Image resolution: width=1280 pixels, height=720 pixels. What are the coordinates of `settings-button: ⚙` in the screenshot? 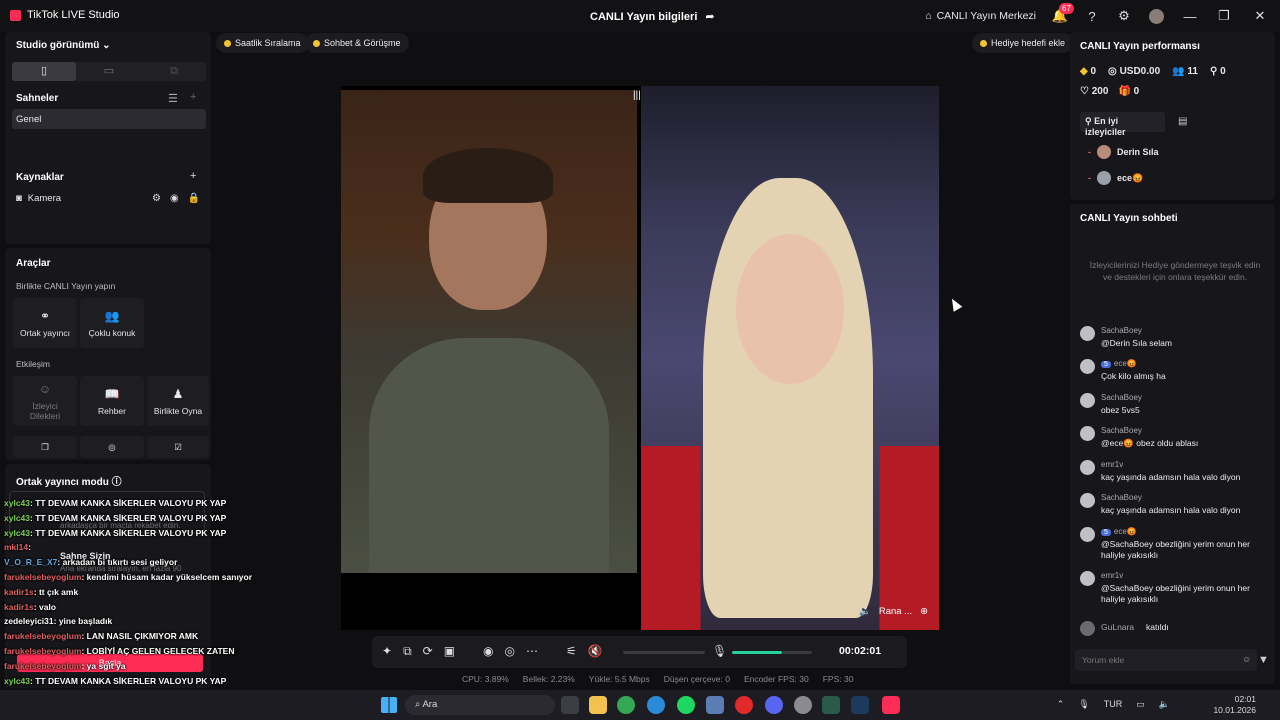 It's located at (1124, 16).